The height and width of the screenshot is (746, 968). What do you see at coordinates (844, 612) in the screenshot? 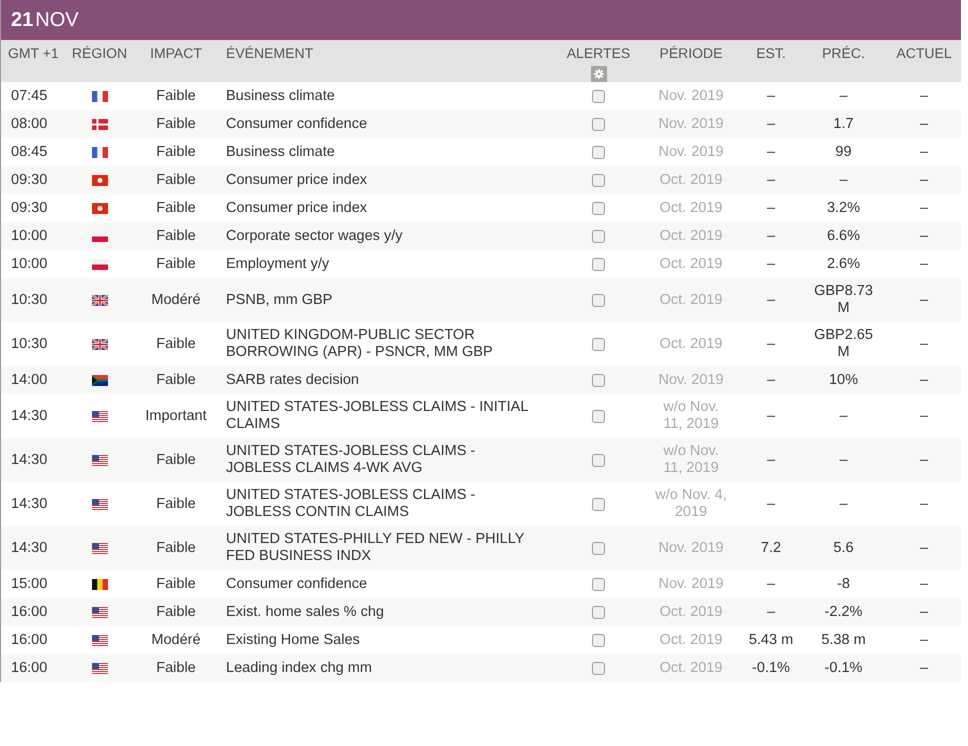
I see `previous-cell-text: -2.2%` at bounding box center [844, 612].